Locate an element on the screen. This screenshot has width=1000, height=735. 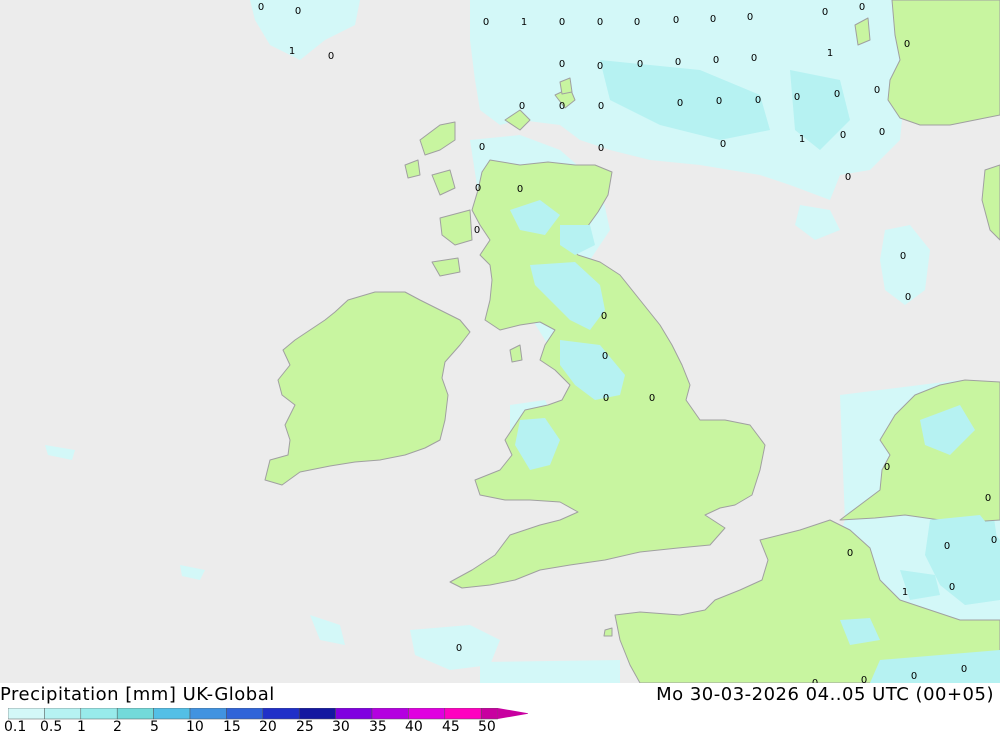
product-name: Precipitation [mm] is located at coordinates (88, 694).